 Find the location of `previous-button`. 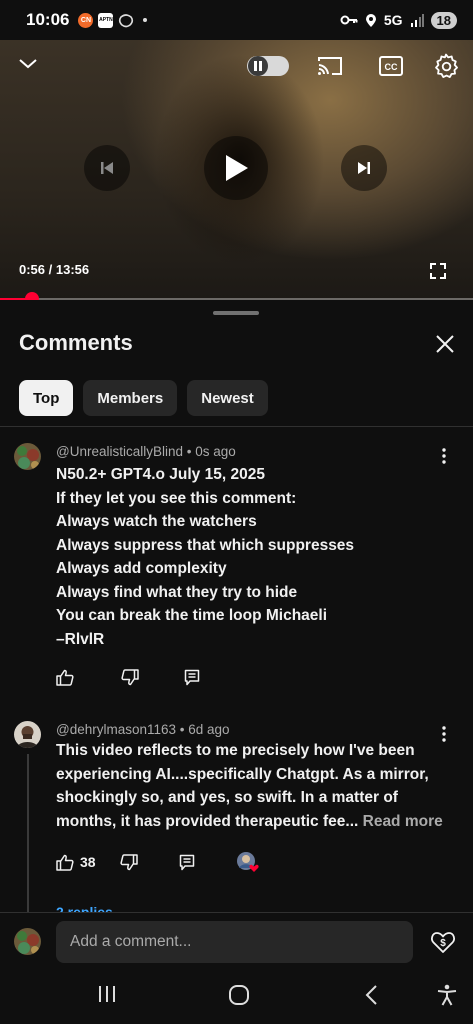

previous-button is located at coordinates (107, 168).